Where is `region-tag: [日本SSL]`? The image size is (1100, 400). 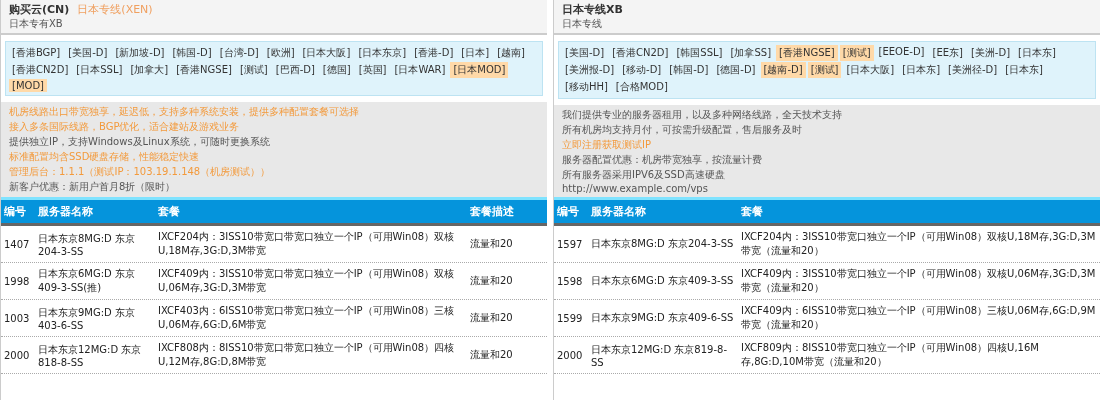
region-tag: [日本SSL] is located at coordinates (99, 70).